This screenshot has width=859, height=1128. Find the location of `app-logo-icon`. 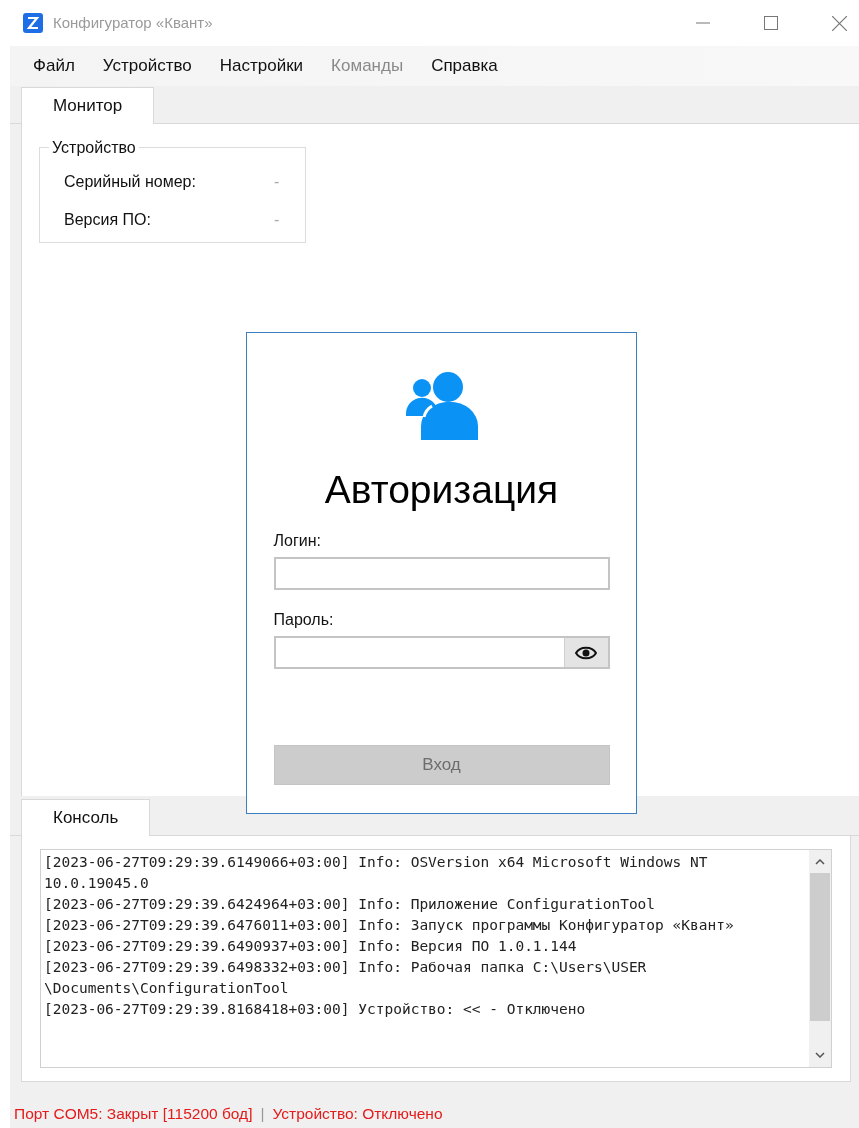

app-logo-icon is located at coordinates (33, 23).